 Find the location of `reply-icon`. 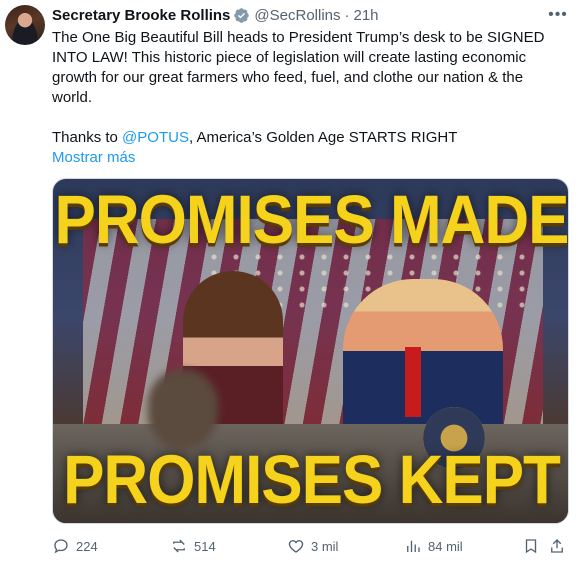

reply-icon is located at coordinates (61, 546).